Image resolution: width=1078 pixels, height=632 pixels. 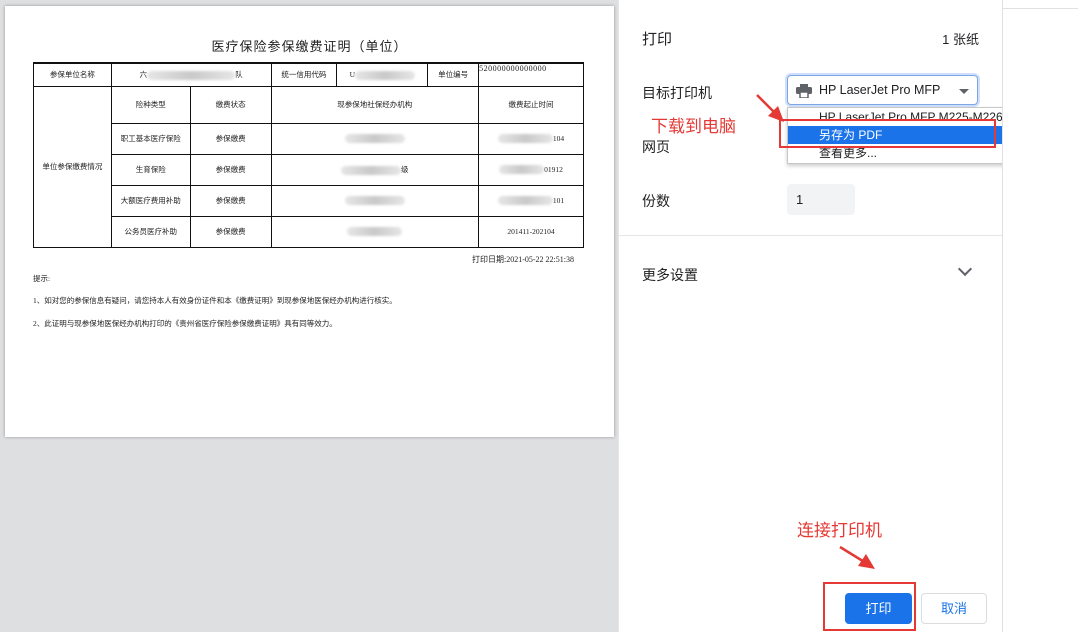 I want to click on destination-select: HP LaserJet Pro MFP, so click(x=882, y=90).